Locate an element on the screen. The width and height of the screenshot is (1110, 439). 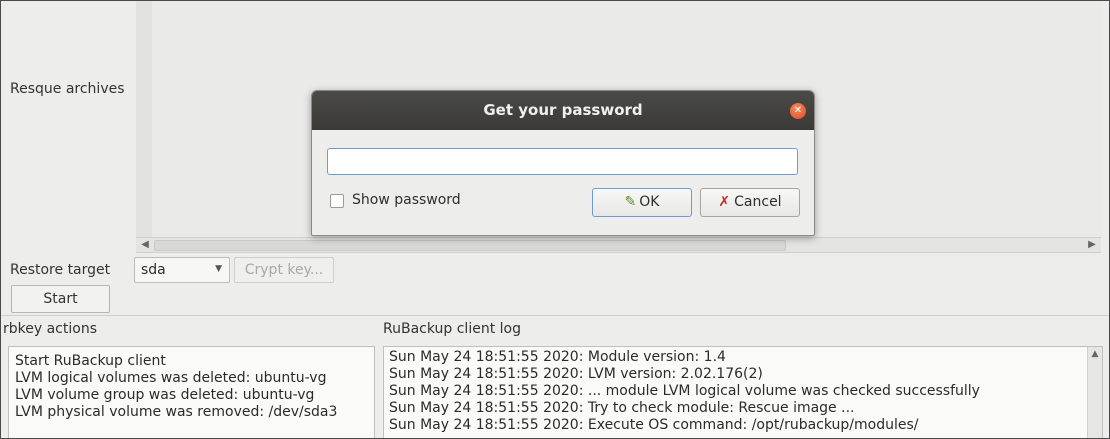
ok-label: OK is located at coordinates (649, 202).